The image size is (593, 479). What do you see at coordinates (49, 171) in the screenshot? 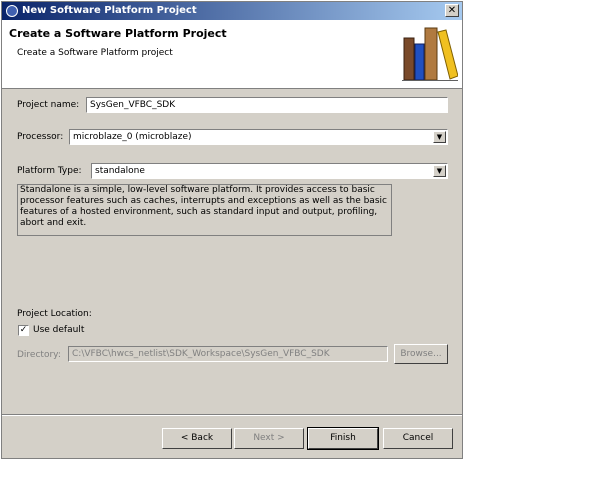
I see `platform-type-label: Platform Type:` at bounding box center [49, 171].